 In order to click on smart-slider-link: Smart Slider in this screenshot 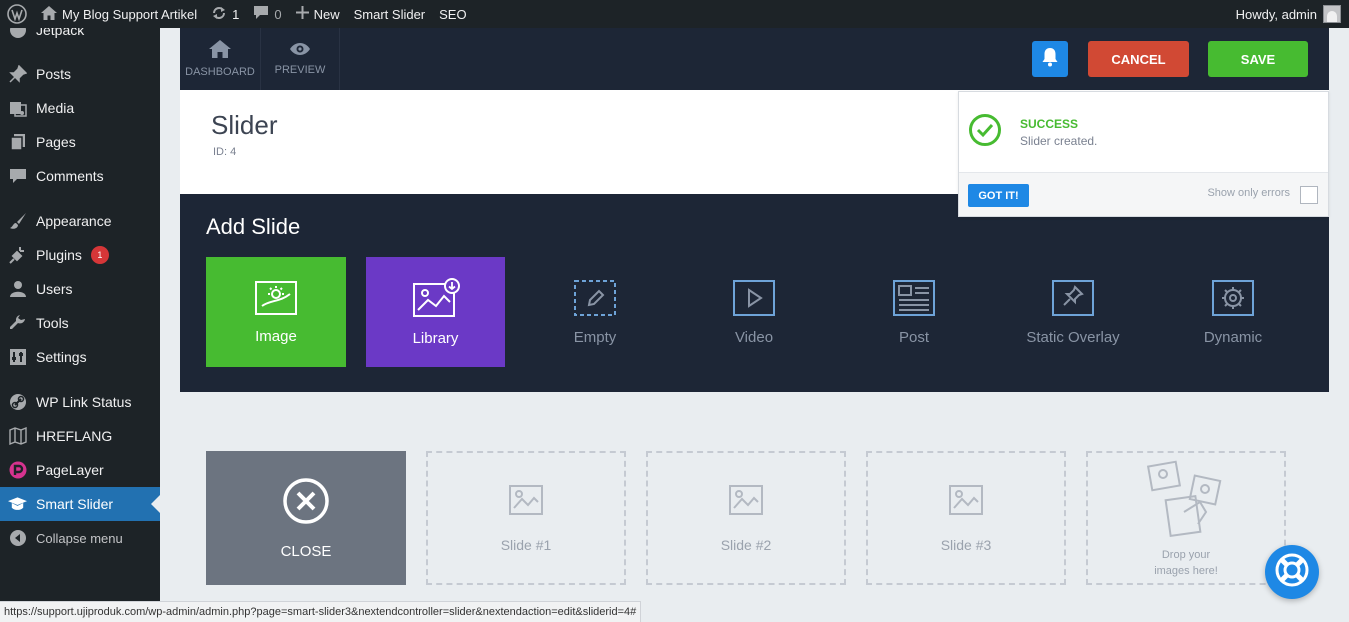, I will do `click(390, 14)`.